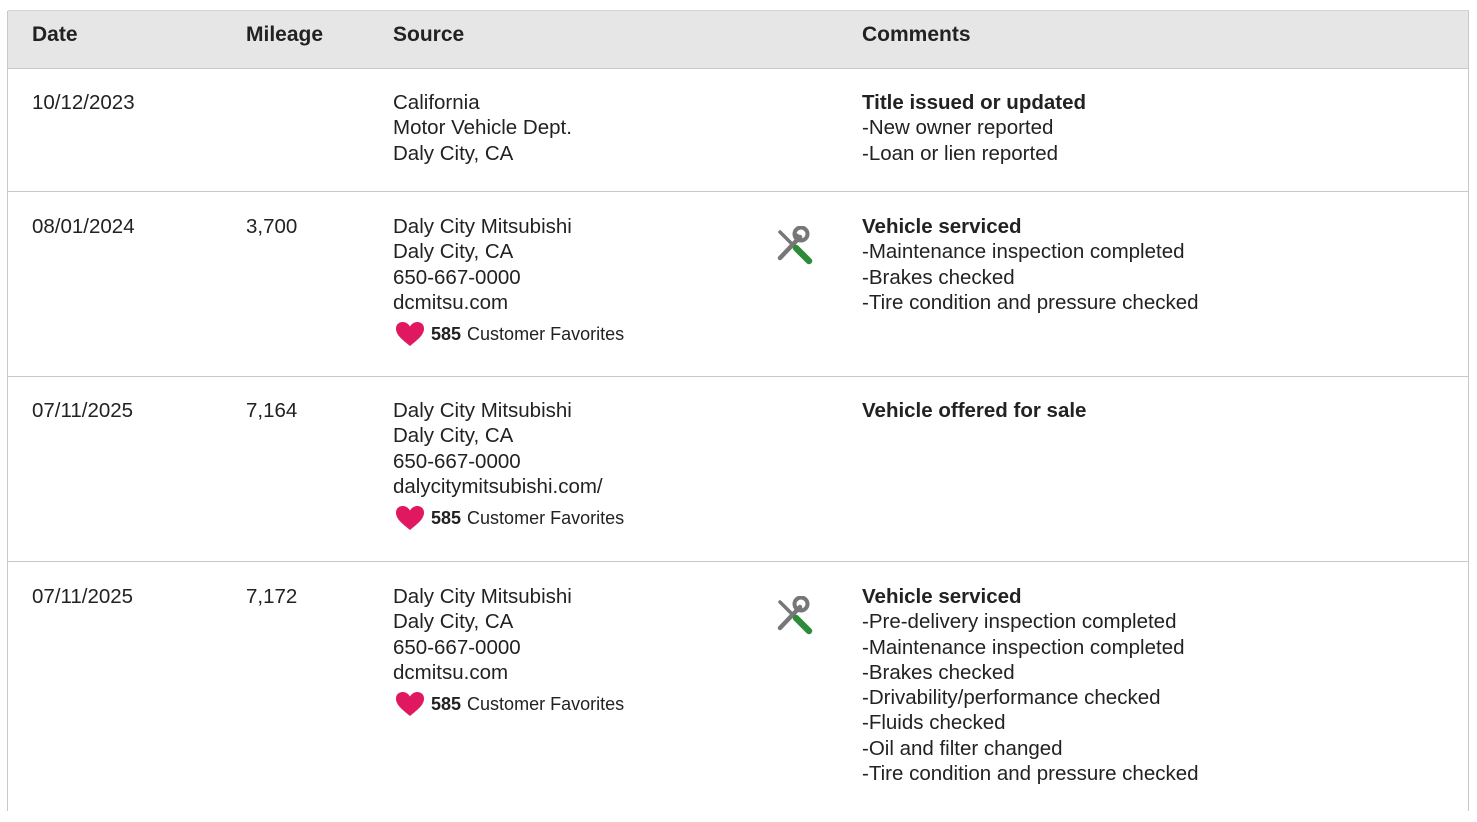  What do you see at coordinates (1019, 622) in the screenshot?
I see `comment-item: -Pre-delivery inspection completed` at bounding box center [1019, 622].